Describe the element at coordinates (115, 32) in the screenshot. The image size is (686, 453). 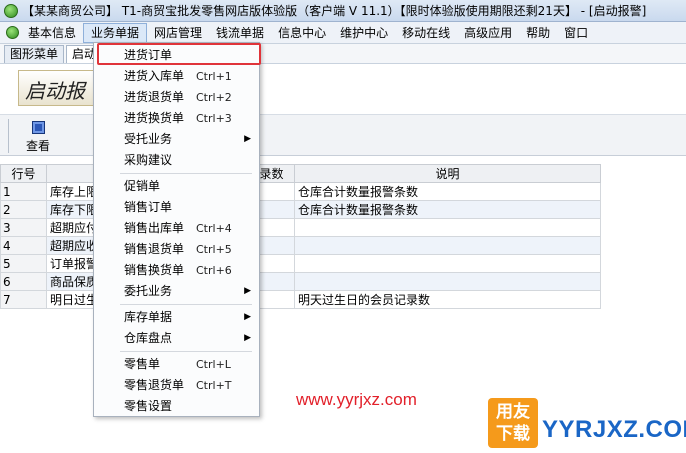
I see `menu-business-docs: 业务单据` at that location.